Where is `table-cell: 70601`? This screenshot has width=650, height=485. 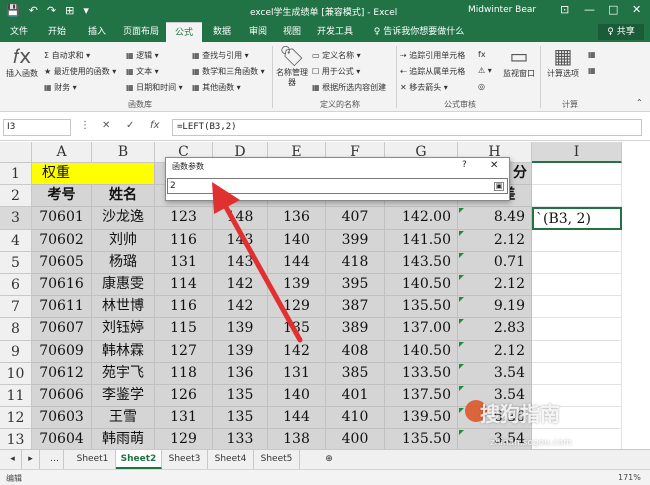
table-cell: 70601 is located at coordinates (62, 218).